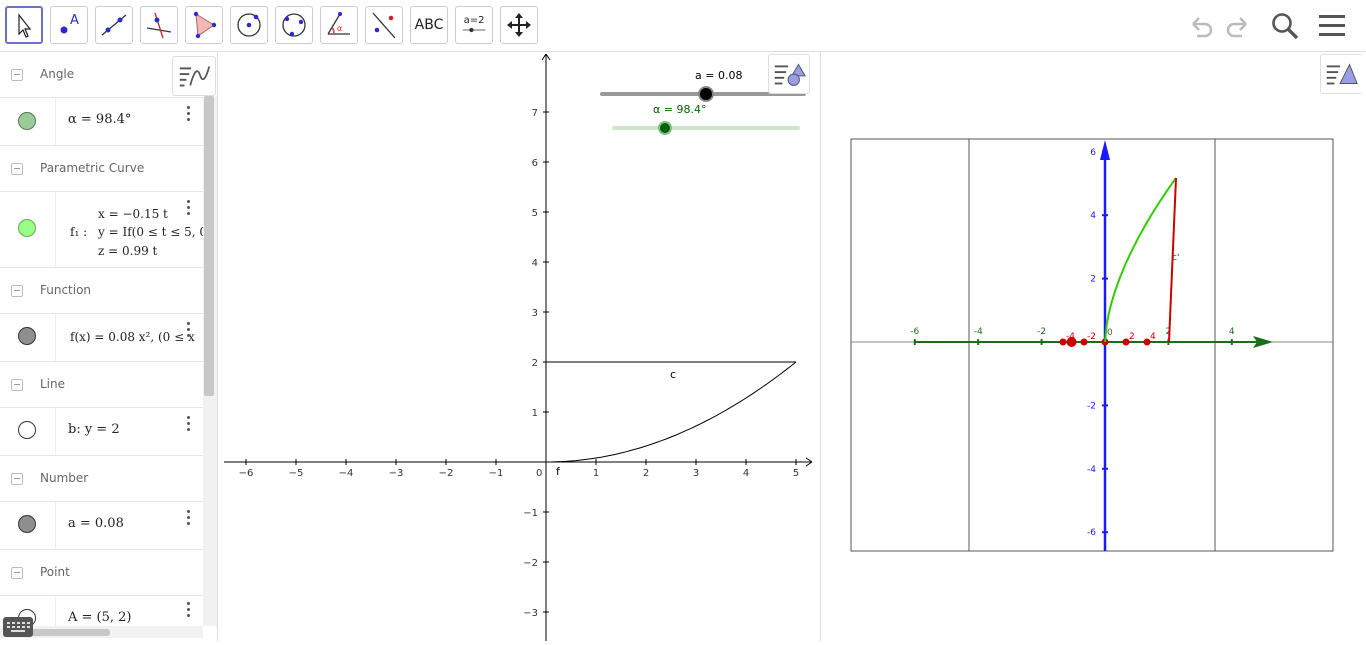 The image size is (1366, 645). Describe the element at coordinates (96, 523) in the screenshot. I see `algebra-value: a = 0.08` at that location.